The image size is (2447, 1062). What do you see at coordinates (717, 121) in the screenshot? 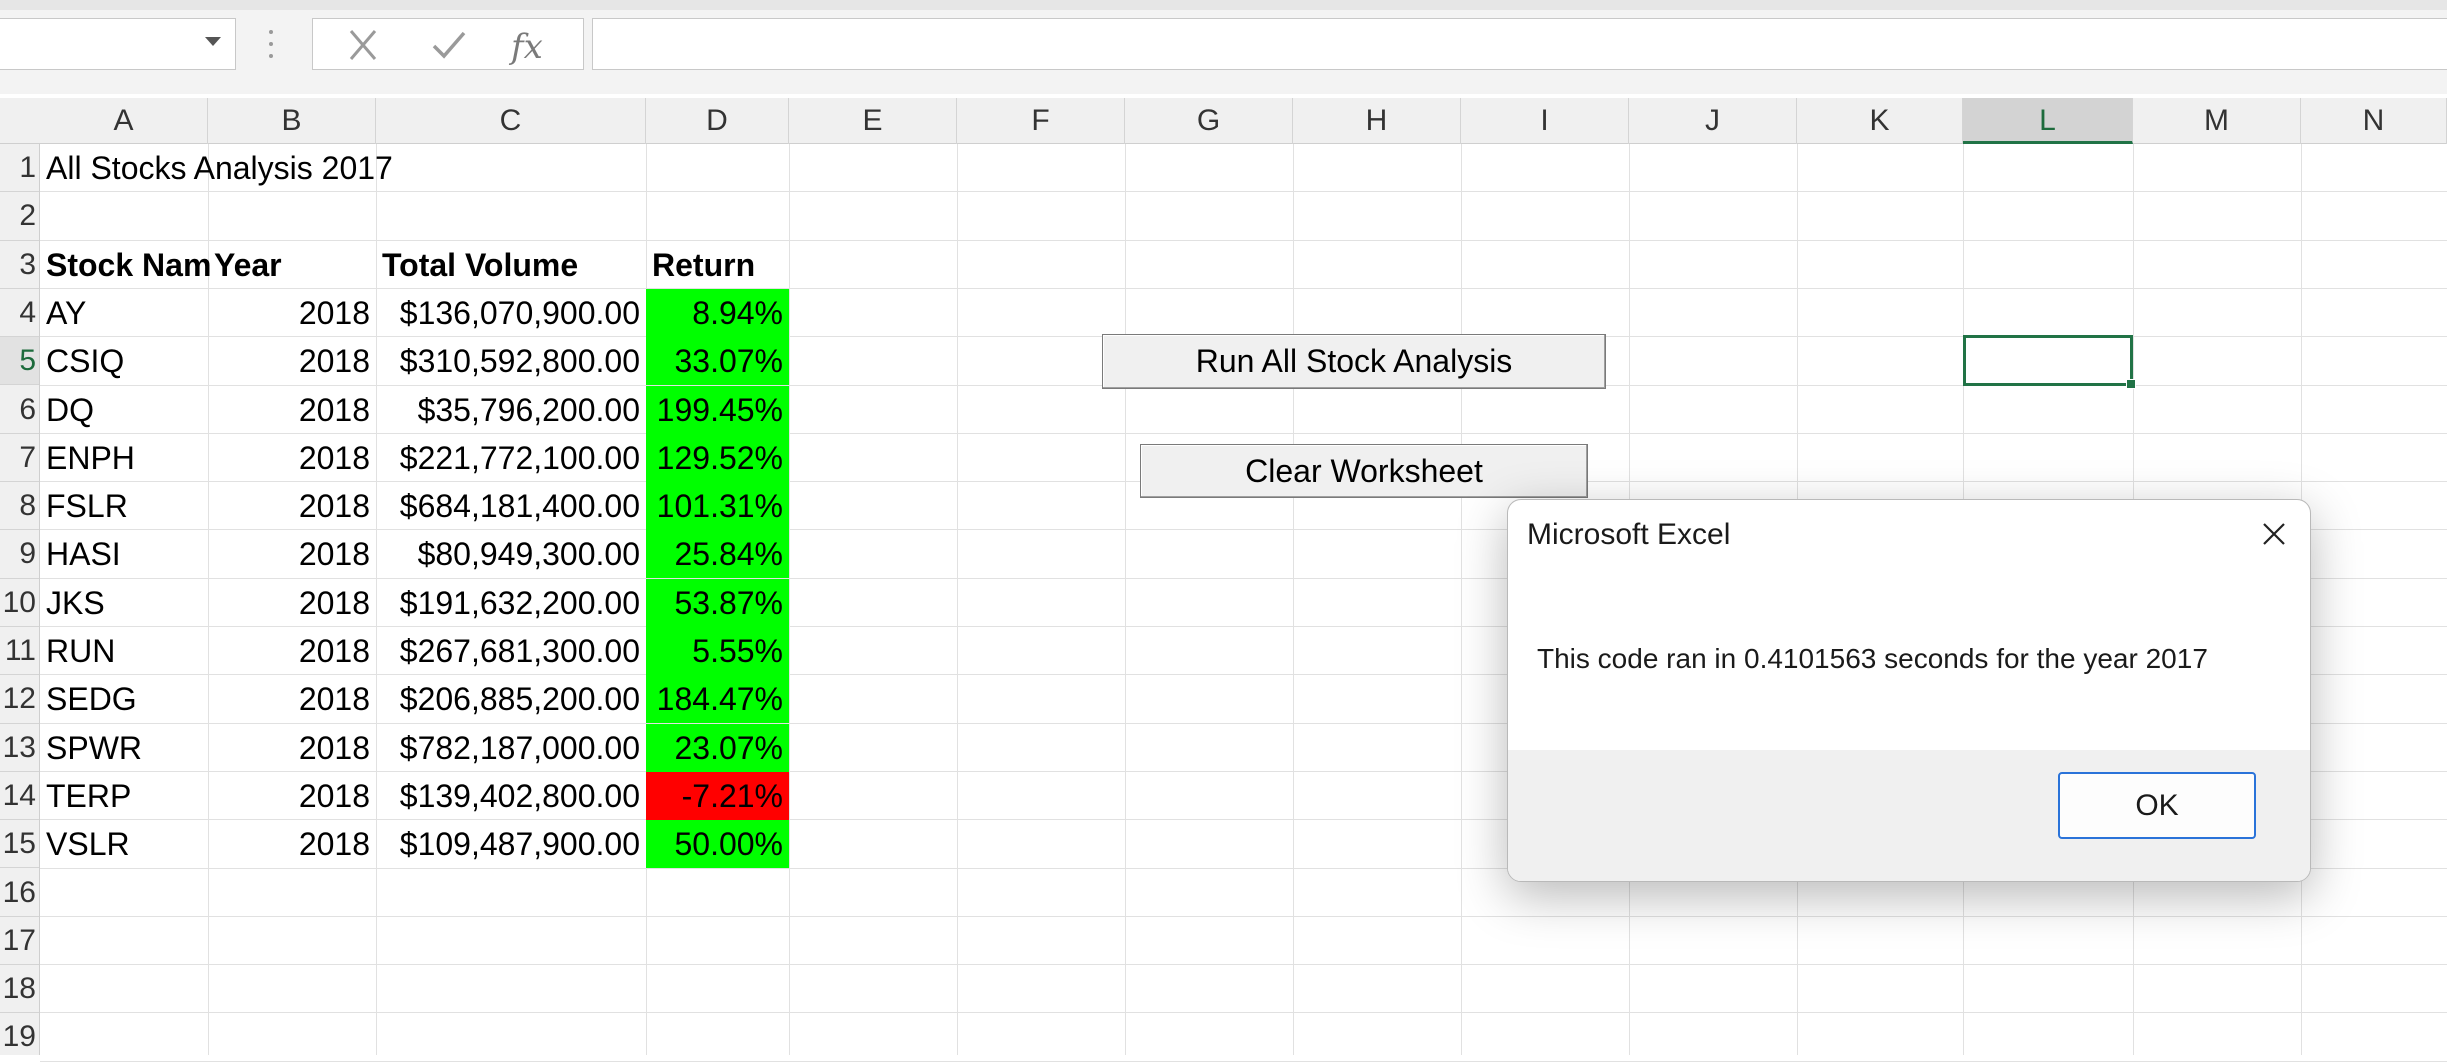
I see `column-header-D: D` at bounding box center [717, 121].